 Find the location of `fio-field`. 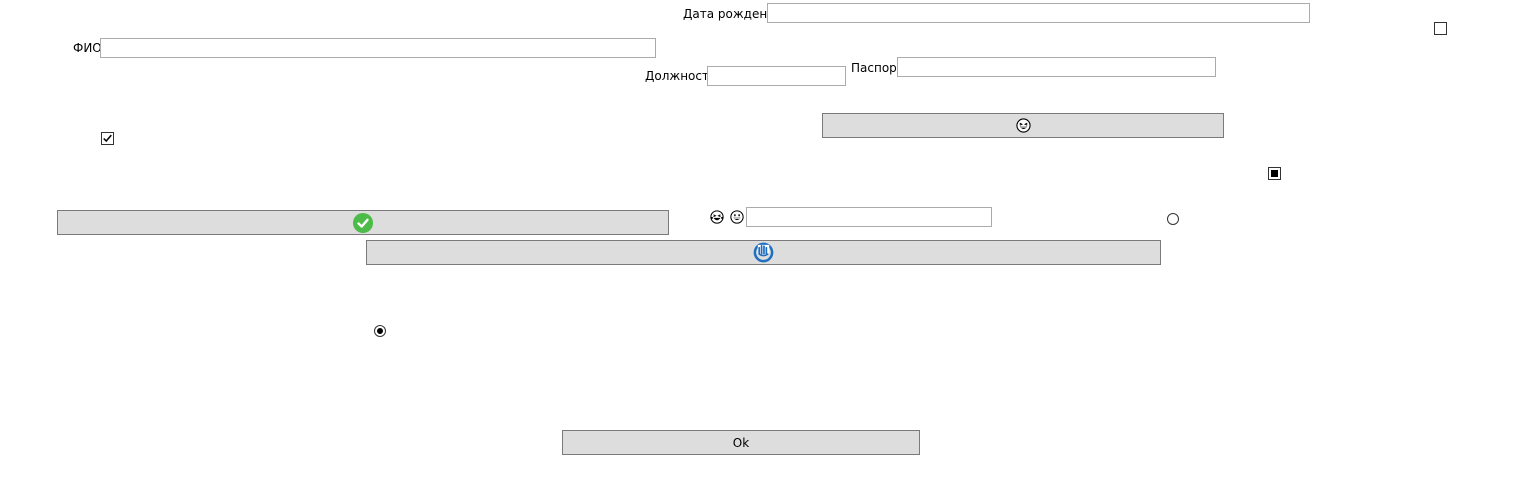

fio-field is located at coordinates (378, 48).